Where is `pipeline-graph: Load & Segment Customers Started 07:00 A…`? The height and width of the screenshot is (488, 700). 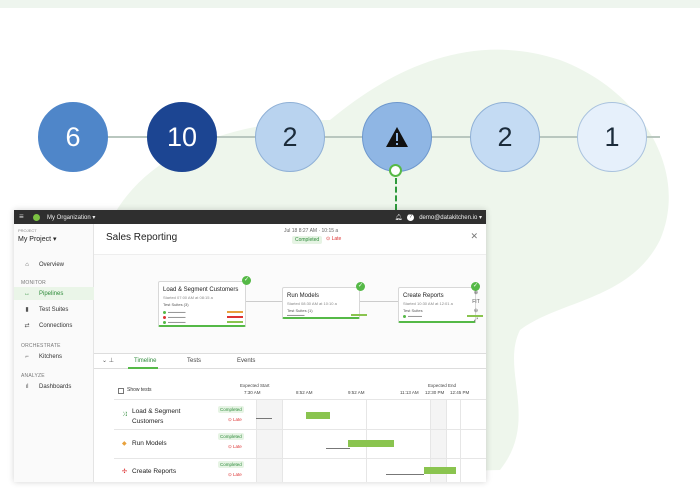 pipeline-graph: Load & Segment Customers Started 07:00 A… is located at coordinates (290, 304).